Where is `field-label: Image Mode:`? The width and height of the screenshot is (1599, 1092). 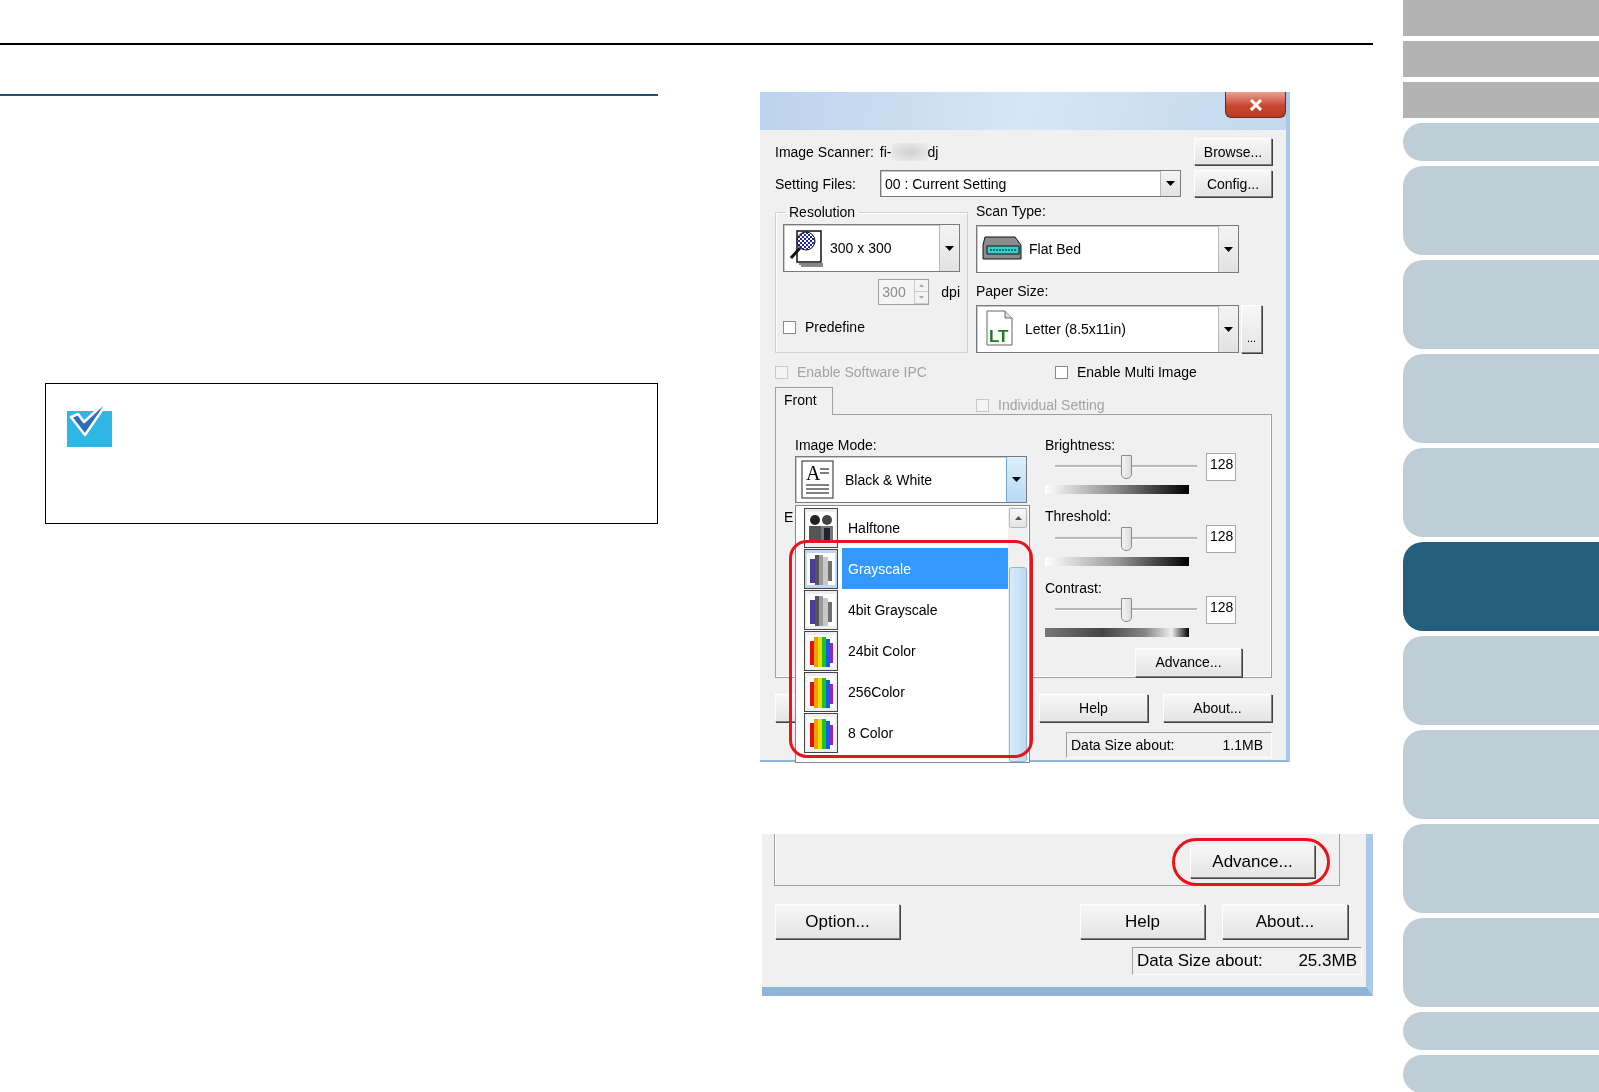
field-label: Image Mode: is located at coordinates (836, 446).